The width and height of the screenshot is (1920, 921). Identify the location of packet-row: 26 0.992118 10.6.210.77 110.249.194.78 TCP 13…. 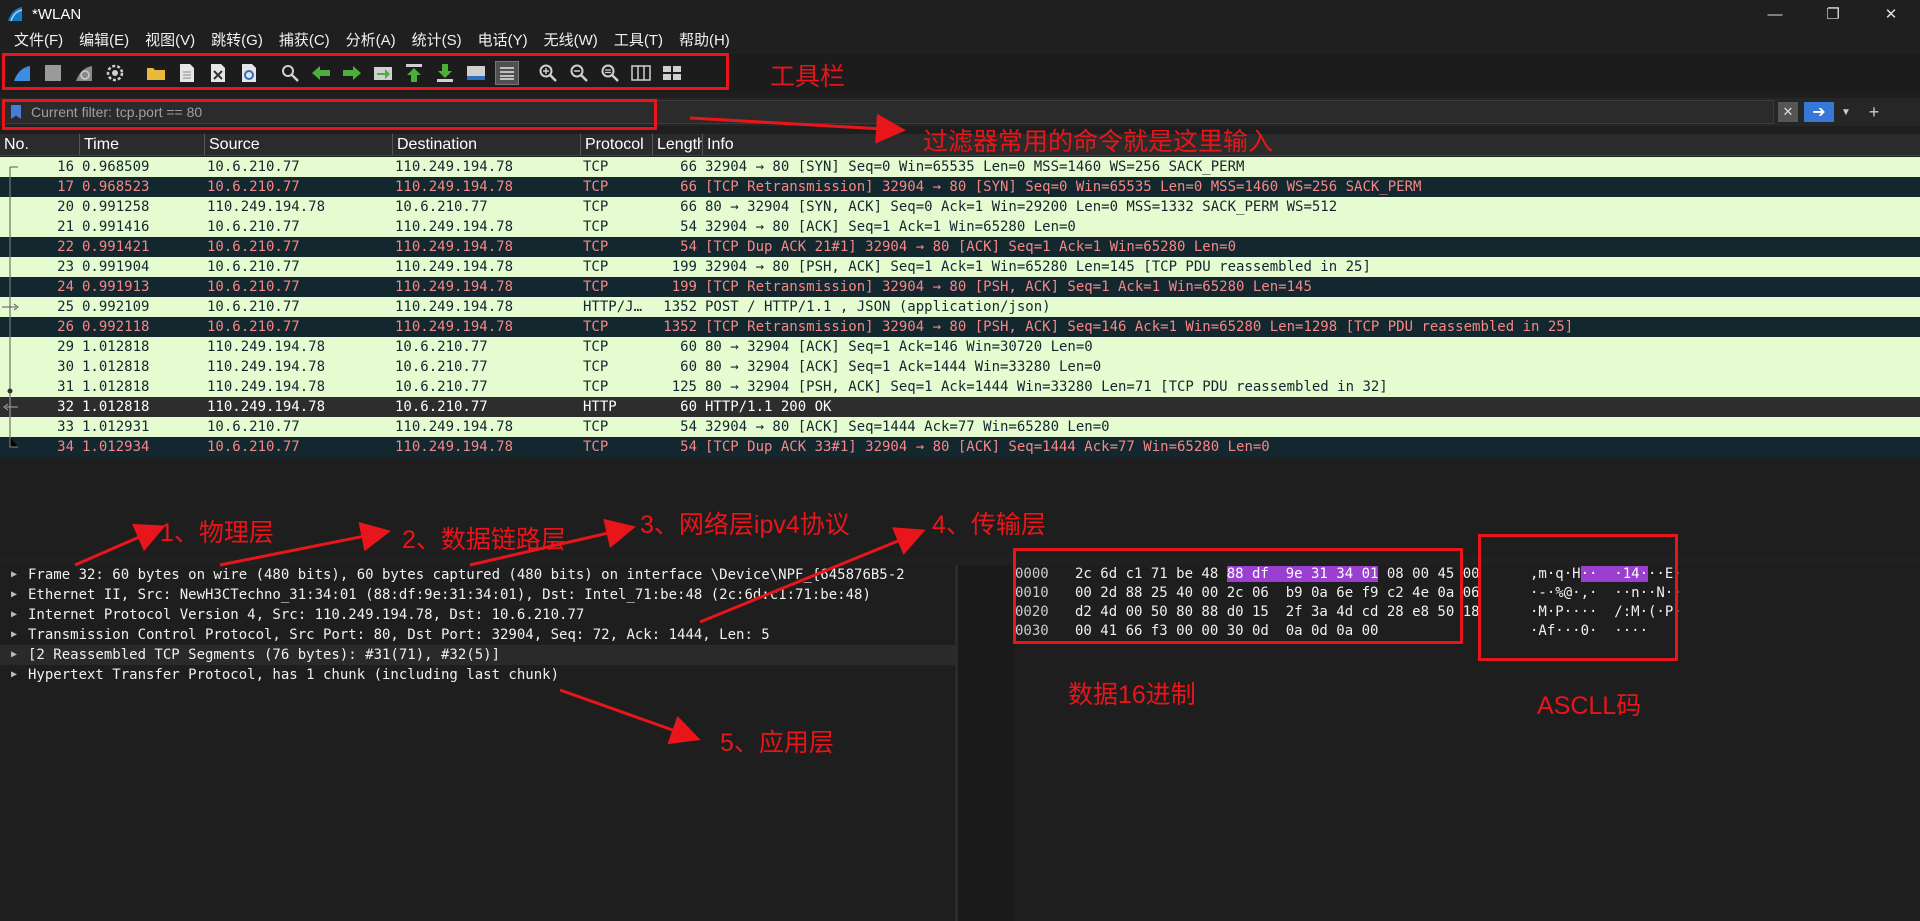
(960, 327).